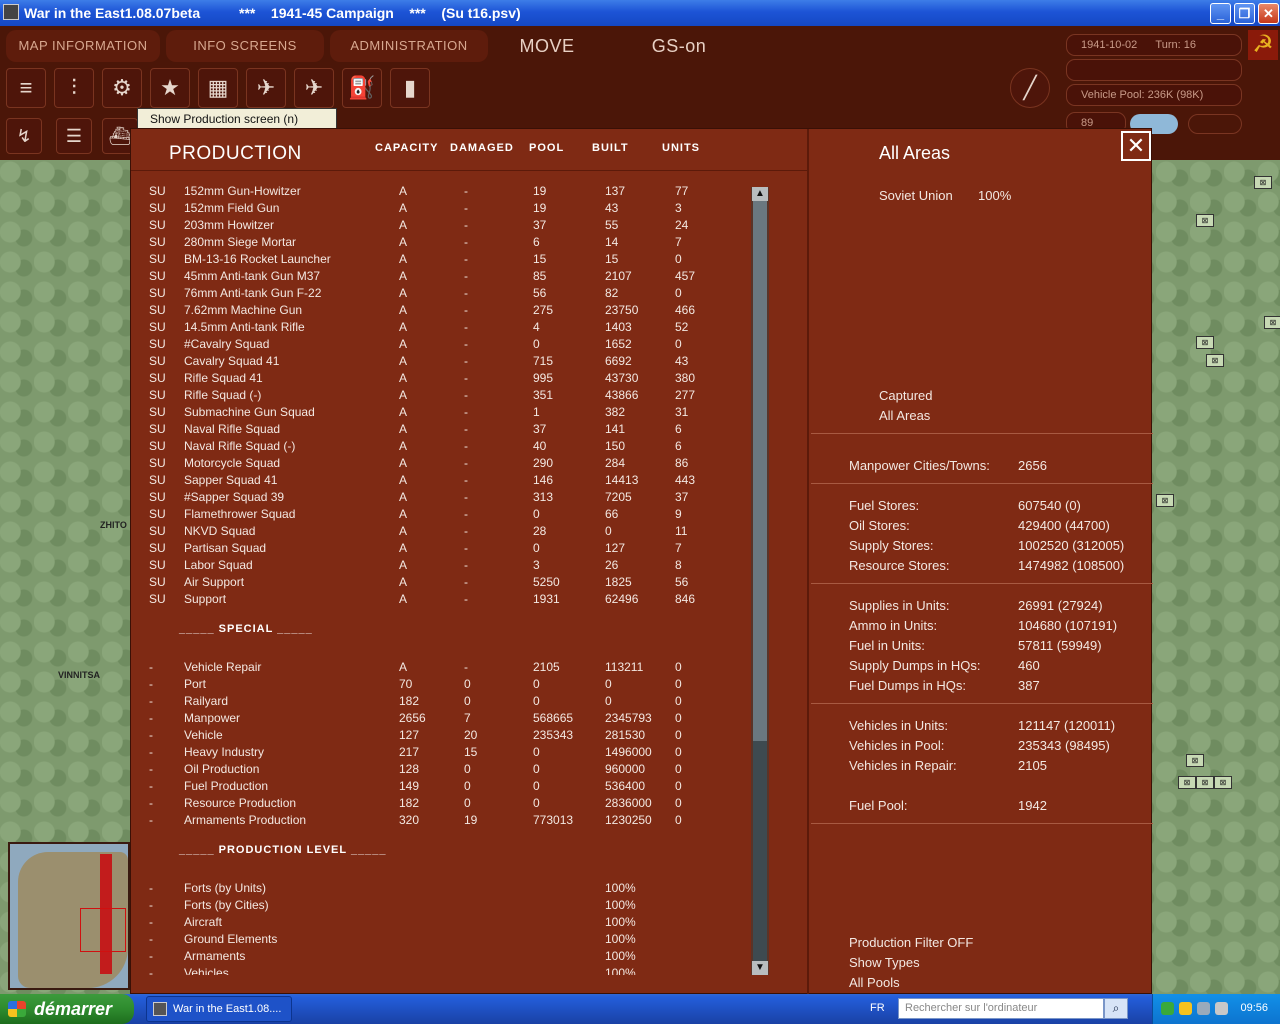  Describe the element at coordinates (441, 565) in the screenshot. I see `table-row: SU Labor Squad A - 3 26 8` at that location.